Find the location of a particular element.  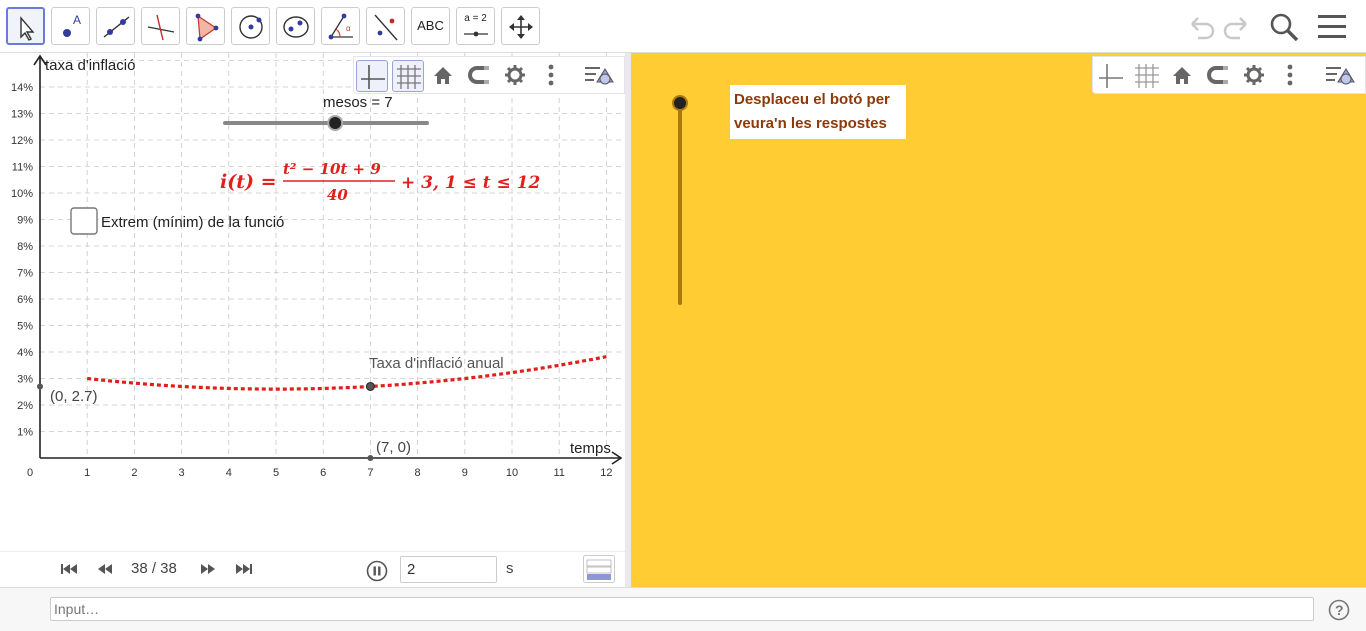

angle-tool-button: α is located at coordinates (340, 26).